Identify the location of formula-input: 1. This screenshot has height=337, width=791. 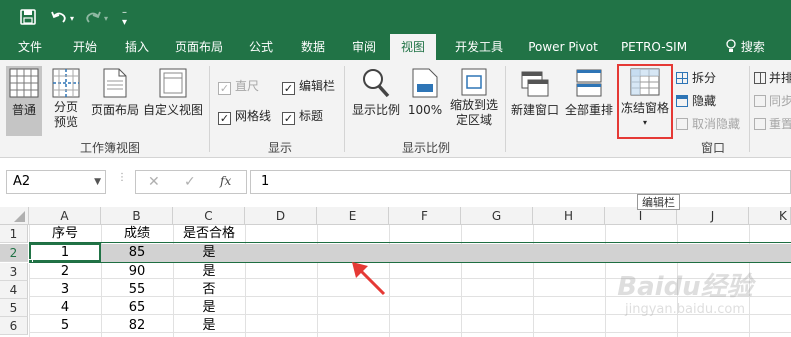
(520, 182).